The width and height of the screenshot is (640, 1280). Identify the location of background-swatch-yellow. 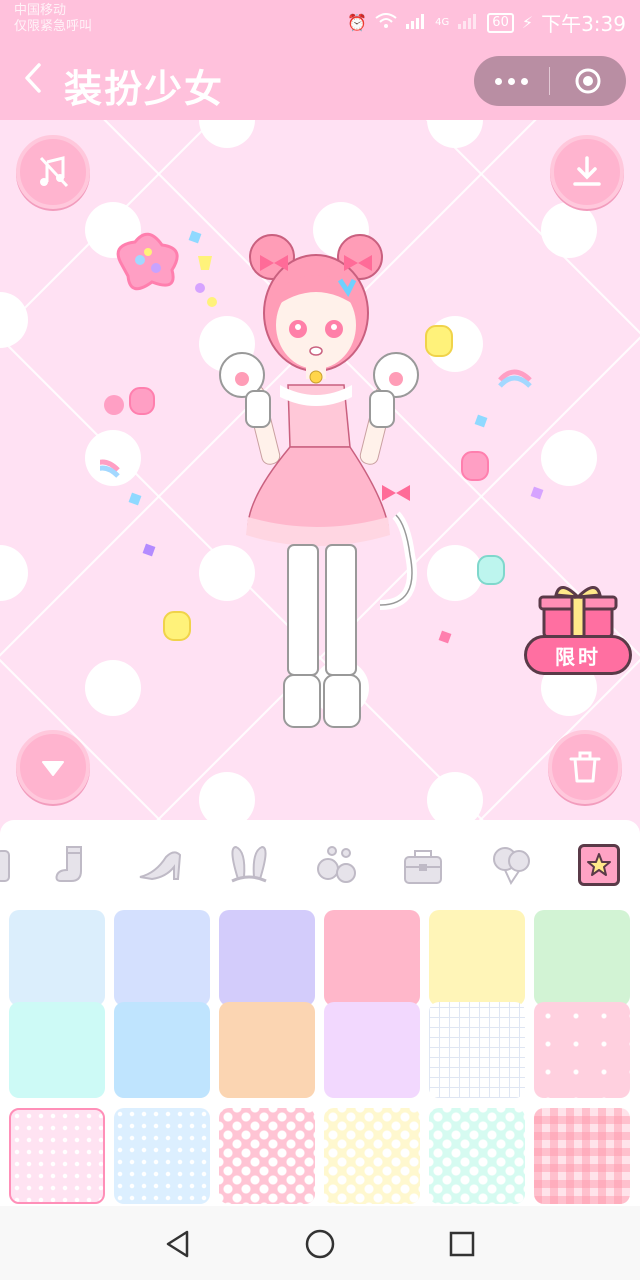
(477, 958).